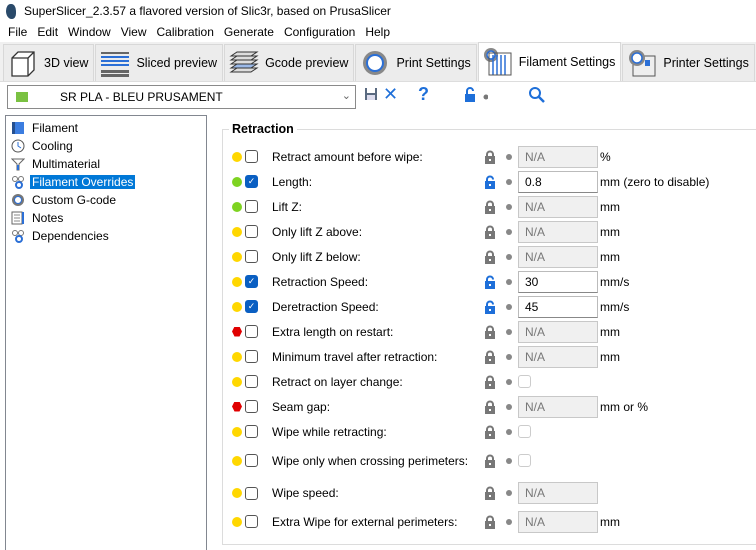  I want to click on option-value-input: 45, so click(558, 306).